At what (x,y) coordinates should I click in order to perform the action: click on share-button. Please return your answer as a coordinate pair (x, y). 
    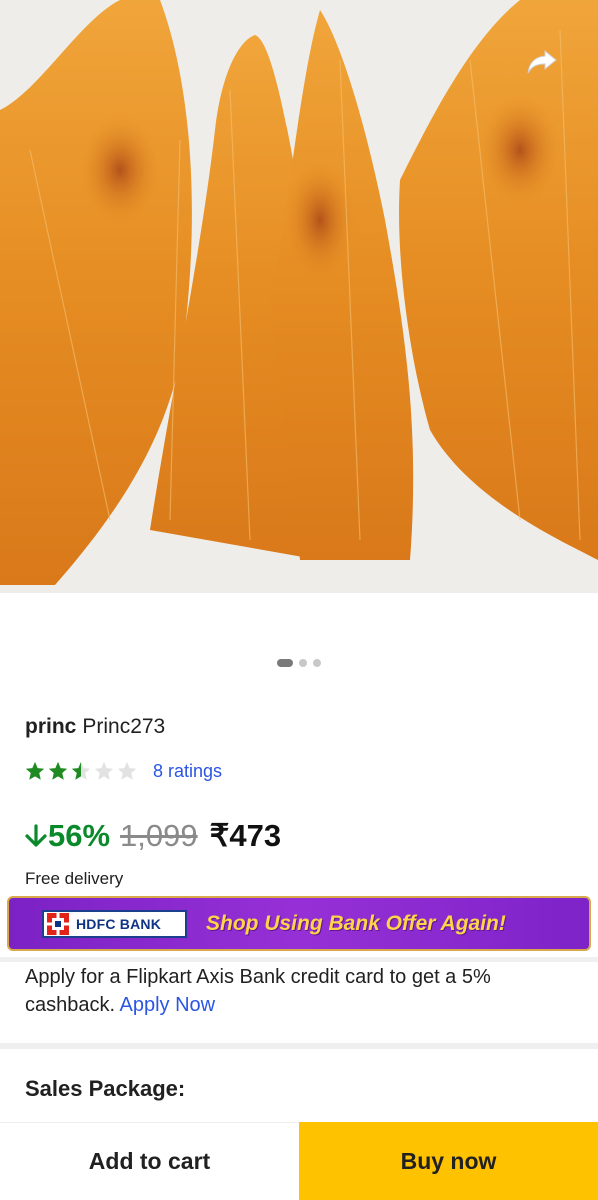
    Looking at the image, I should click on (542, 62).